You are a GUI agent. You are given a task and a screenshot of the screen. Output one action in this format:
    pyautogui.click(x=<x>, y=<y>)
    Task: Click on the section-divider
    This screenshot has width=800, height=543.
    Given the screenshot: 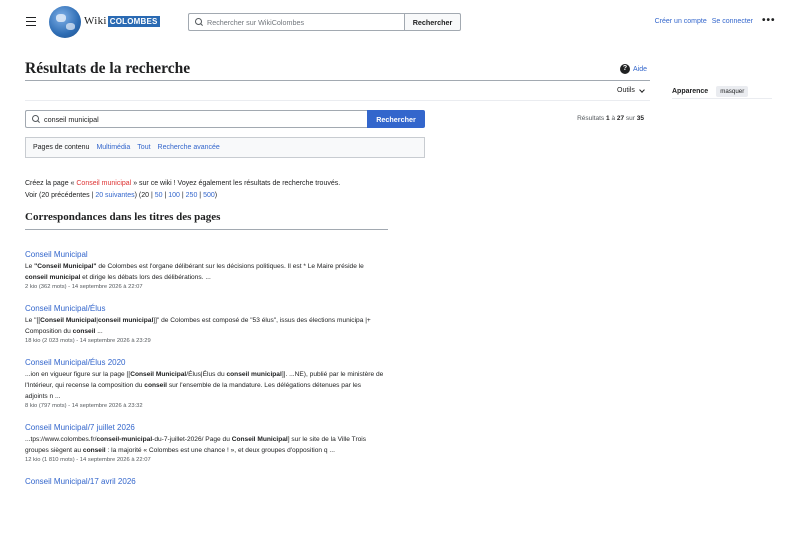 What is the action you would take?
    pyautogui.click(x=206, y=229)
    